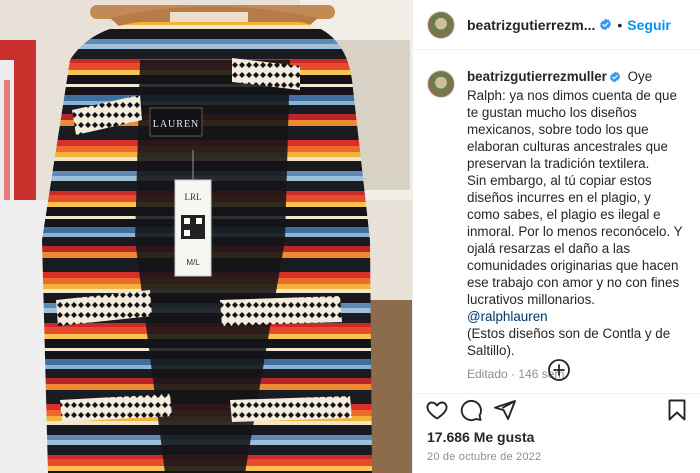 Image resolution: width=700 pixels, height=473 pixels. What do you see at coordinates (559, 370) in the screenshot?
I see `plus-circle-icon` at bounding box center [559, 370].